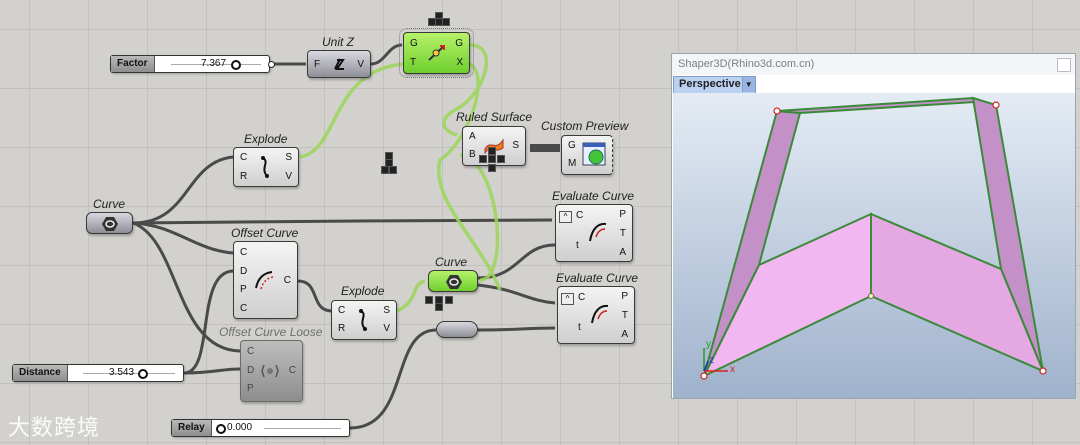 Image resolution: width=1080 pixels, height=445 pixels. What do you see at coordinates (271, 64) in the screenshot?
I see `output-port` at bounding box center [271, 64].